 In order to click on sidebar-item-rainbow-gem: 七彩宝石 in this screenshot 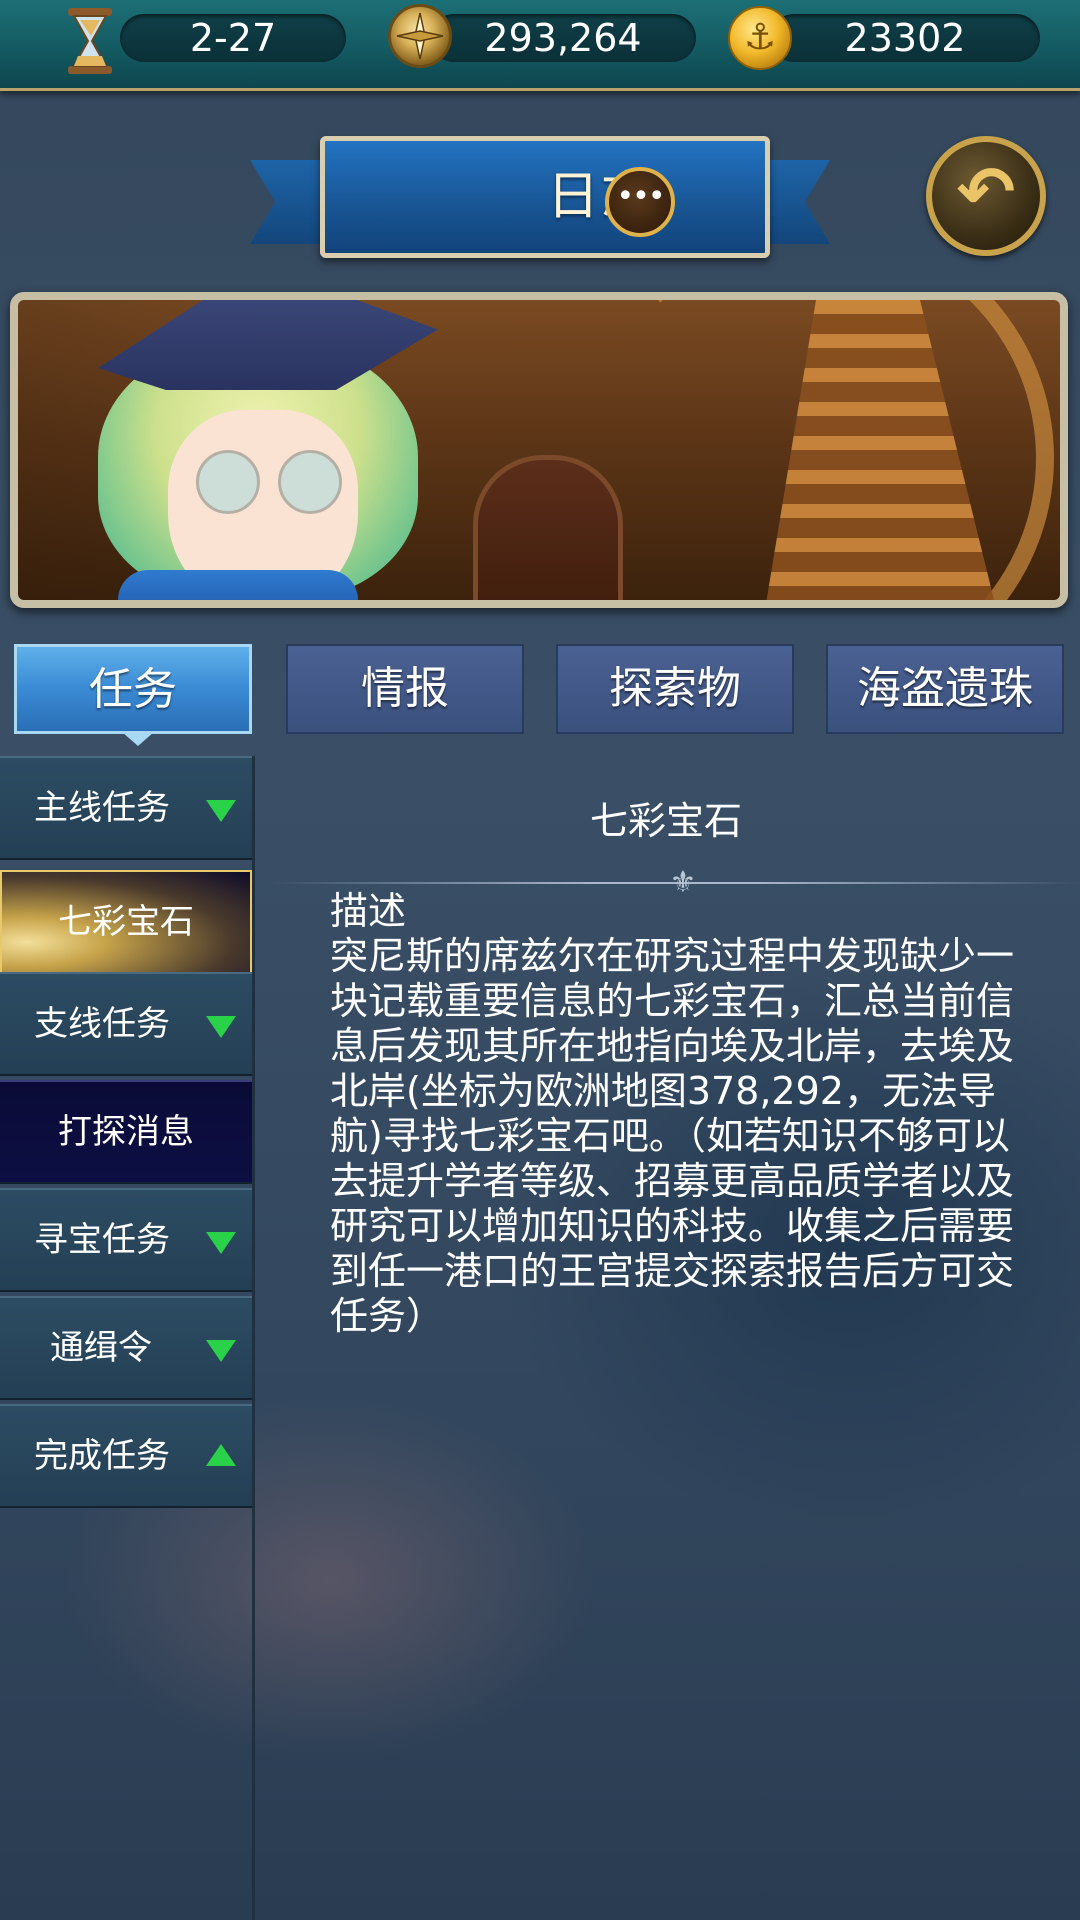, I will do `click(126, 922)`.